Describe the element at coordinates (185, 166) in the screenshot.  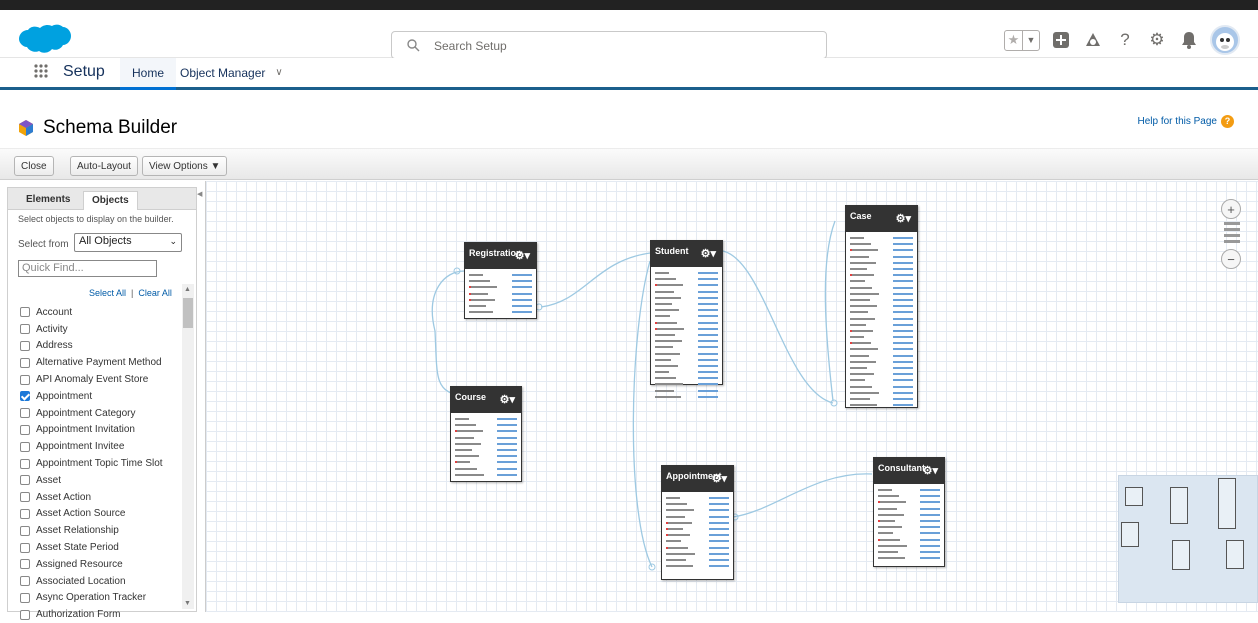
I see `view-options-button: View Options ▼` at that location.